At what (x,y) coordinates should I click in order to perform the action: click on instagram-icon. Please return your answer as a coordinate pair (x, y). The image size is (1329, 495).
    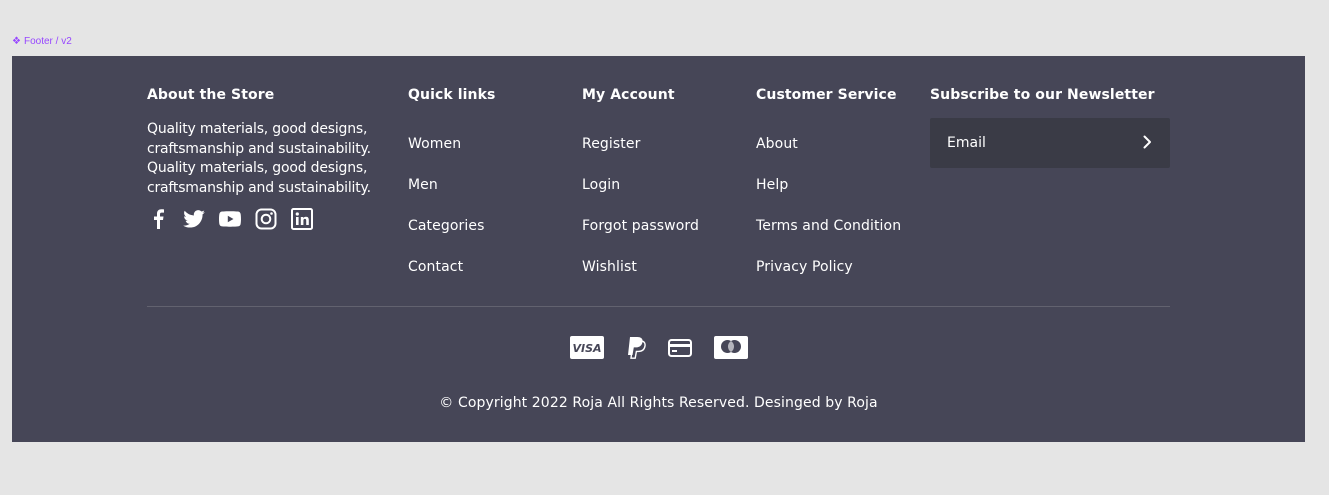
    Looking at the image, I should click on (266, 219).